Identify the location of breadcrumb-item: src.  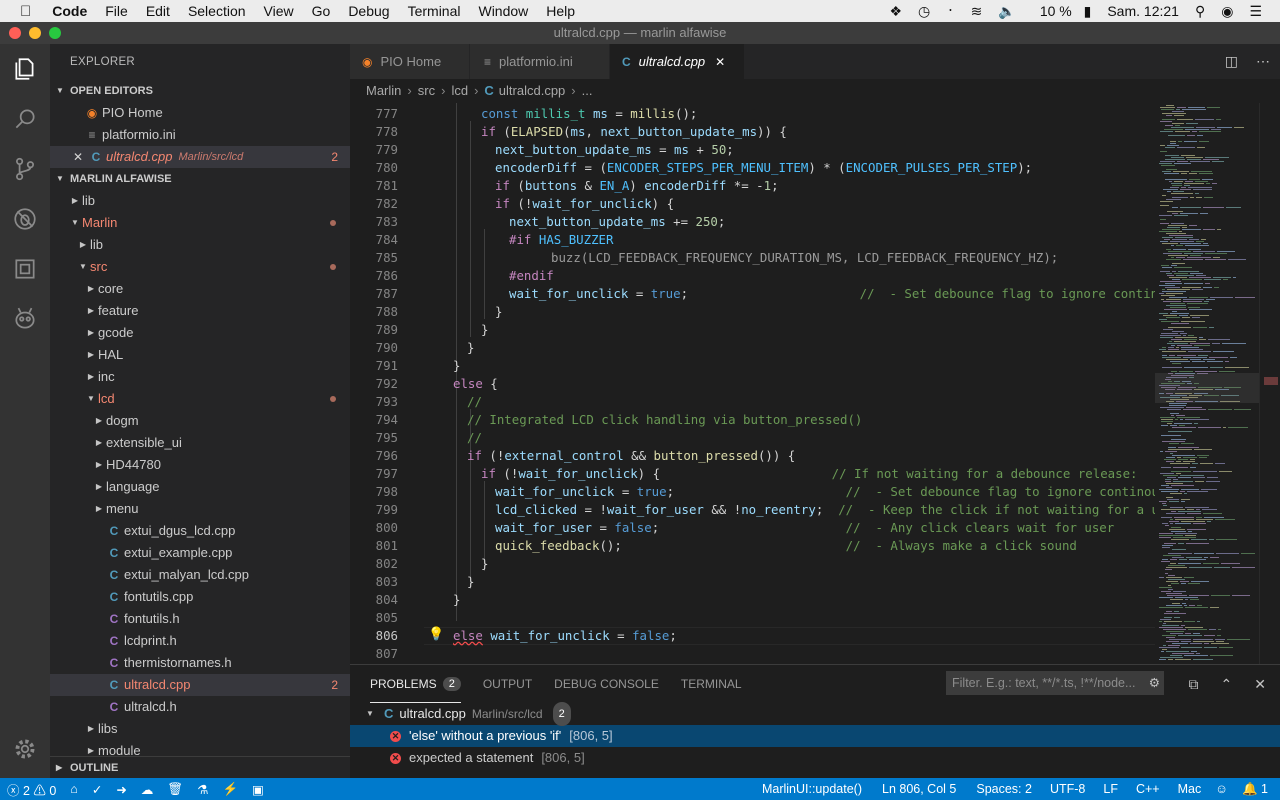
(426, 90).